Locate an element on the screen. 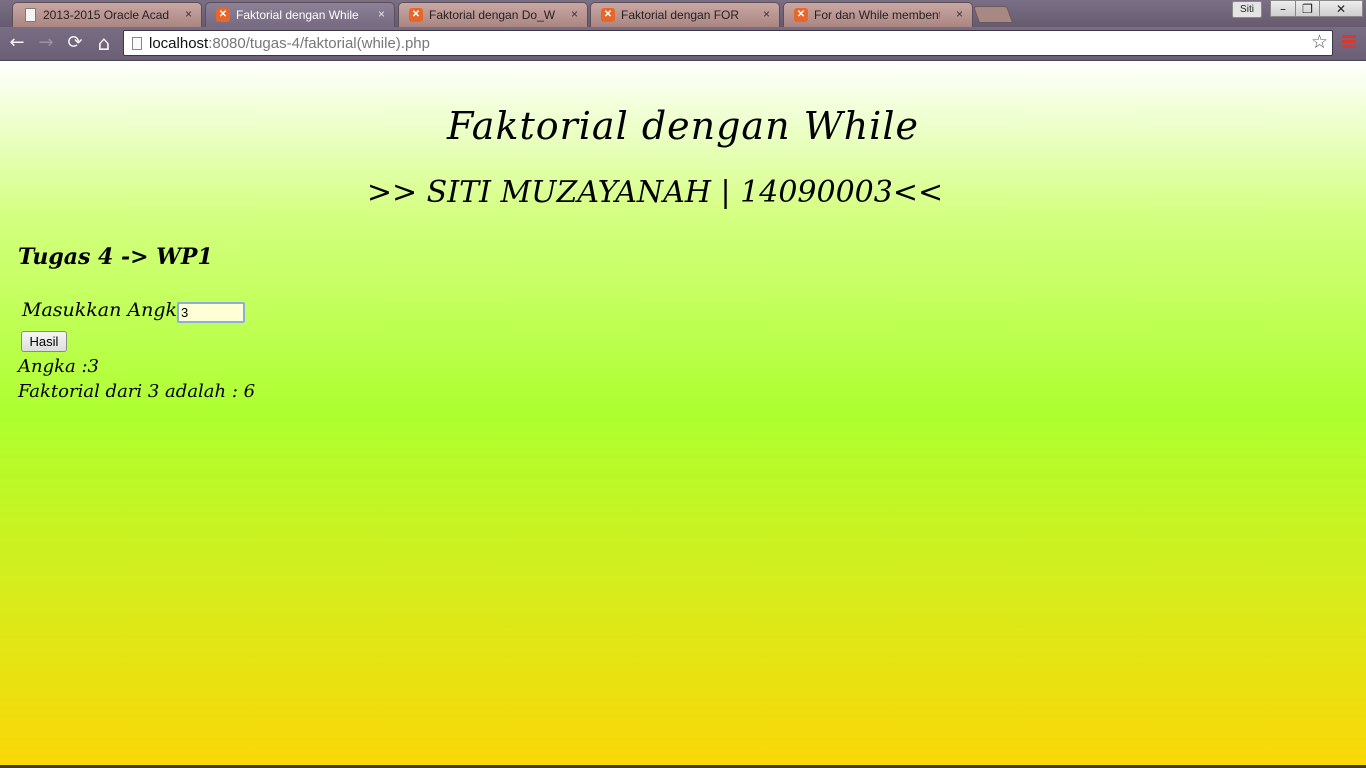 This screenshot has width=1366, height=768. tab-title: Faktorial dengan Do_Whil is located at coordinates (492, 15).